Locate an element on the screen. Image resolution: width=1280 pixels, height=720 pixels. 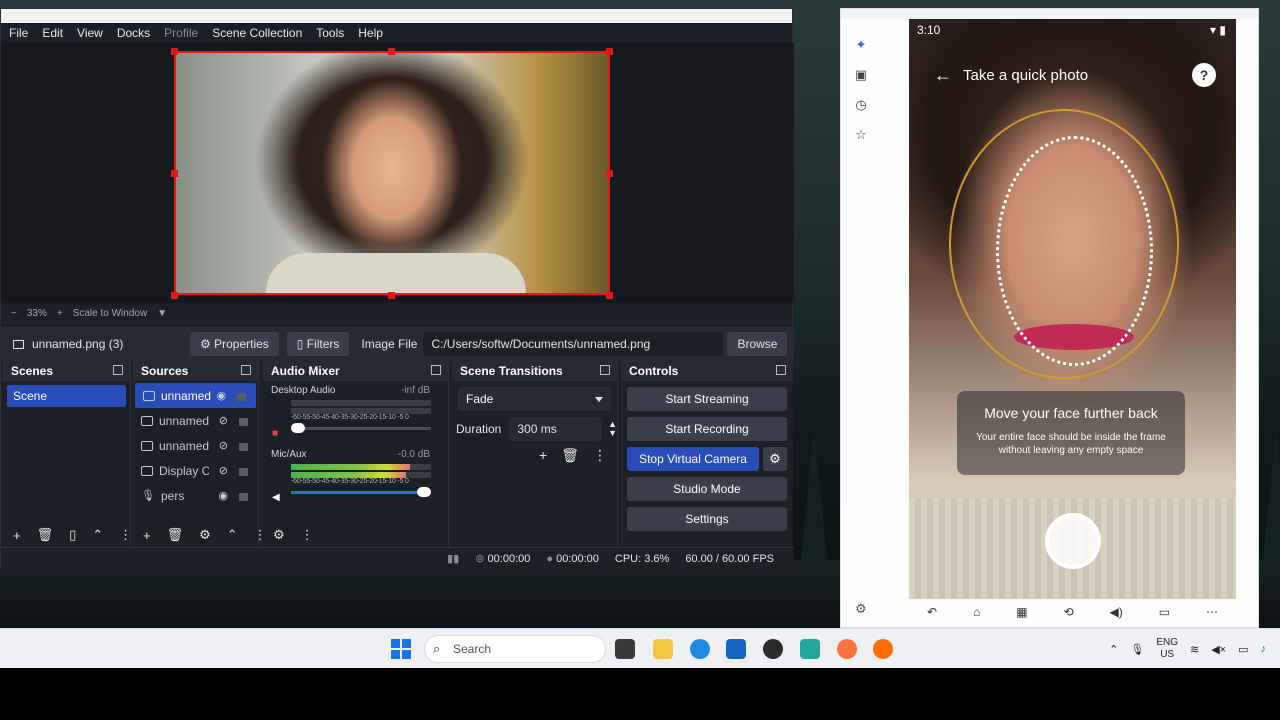
sparkle-icon: ✦ is located at coordinates (861, 45).